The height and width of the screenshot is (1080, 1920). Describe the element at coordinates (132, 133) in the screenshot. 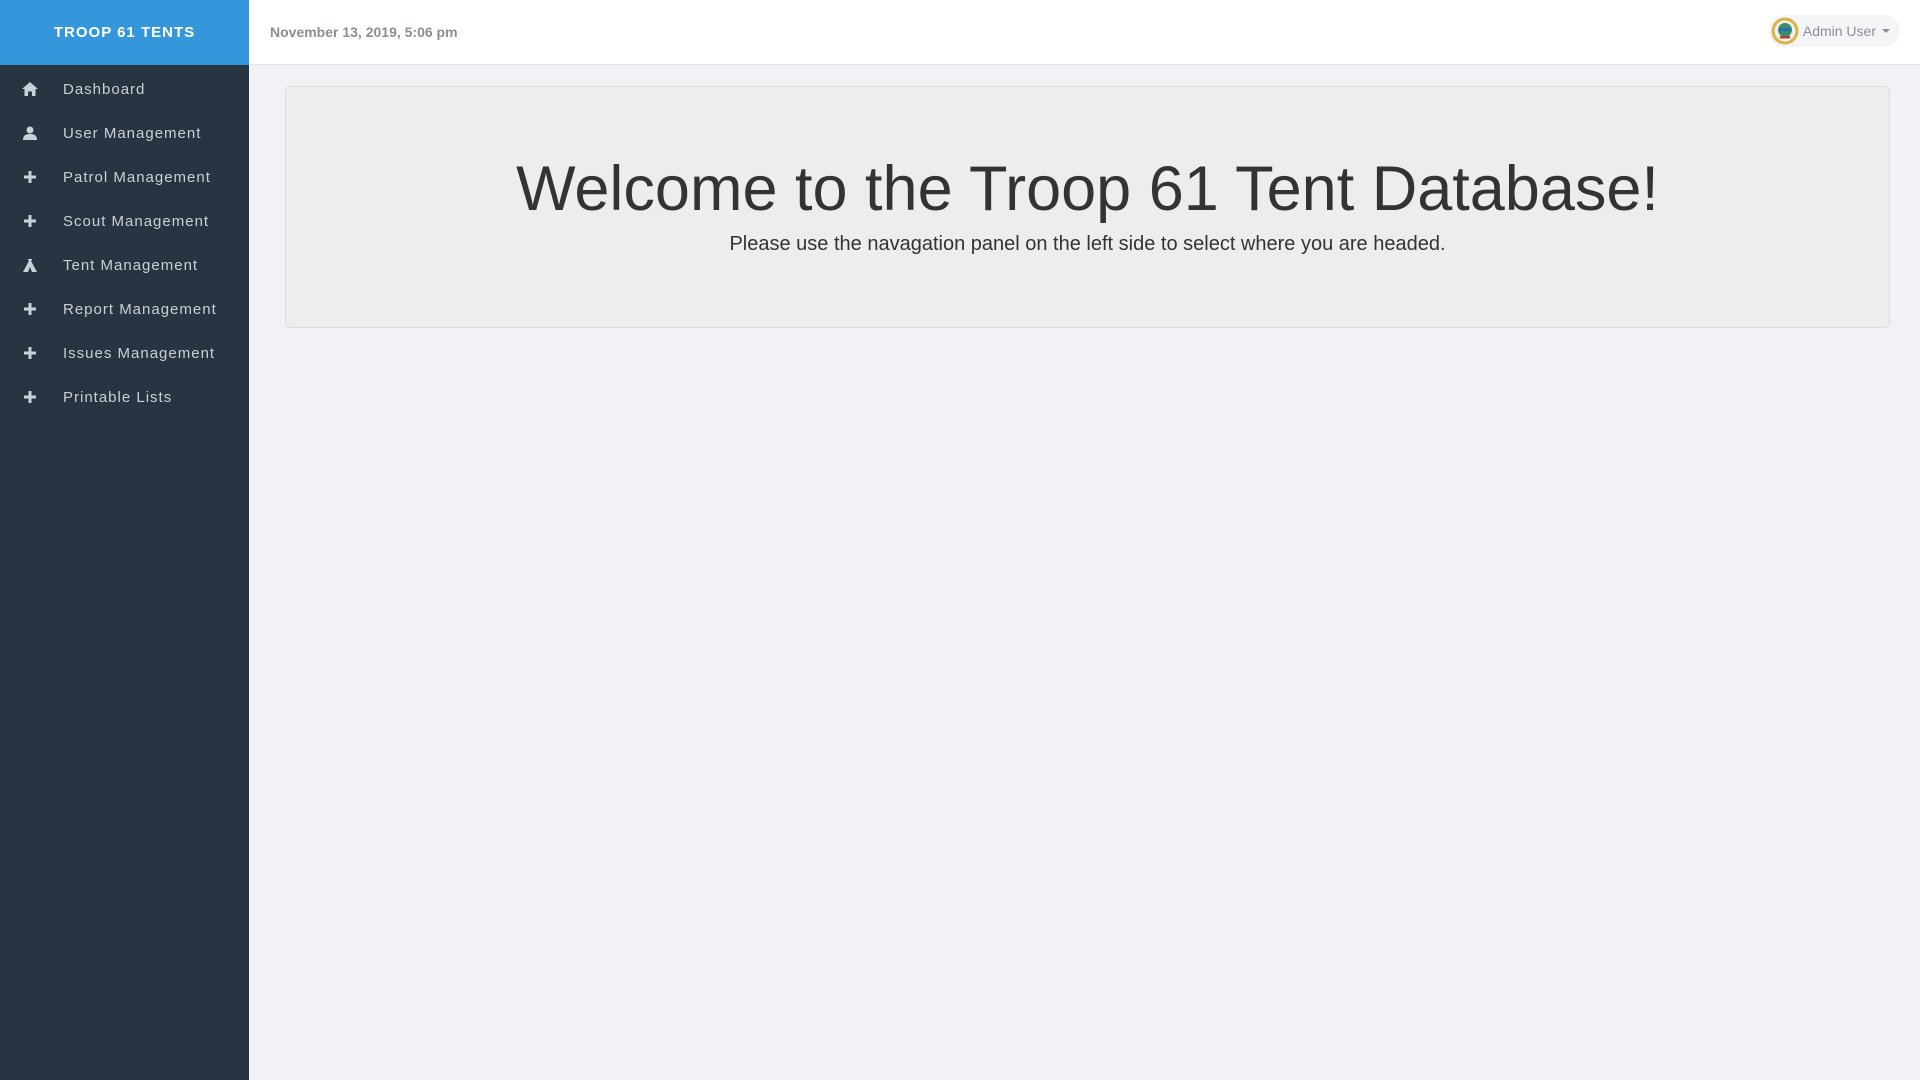

I see `sidebar-item-label: User Management` at that location.